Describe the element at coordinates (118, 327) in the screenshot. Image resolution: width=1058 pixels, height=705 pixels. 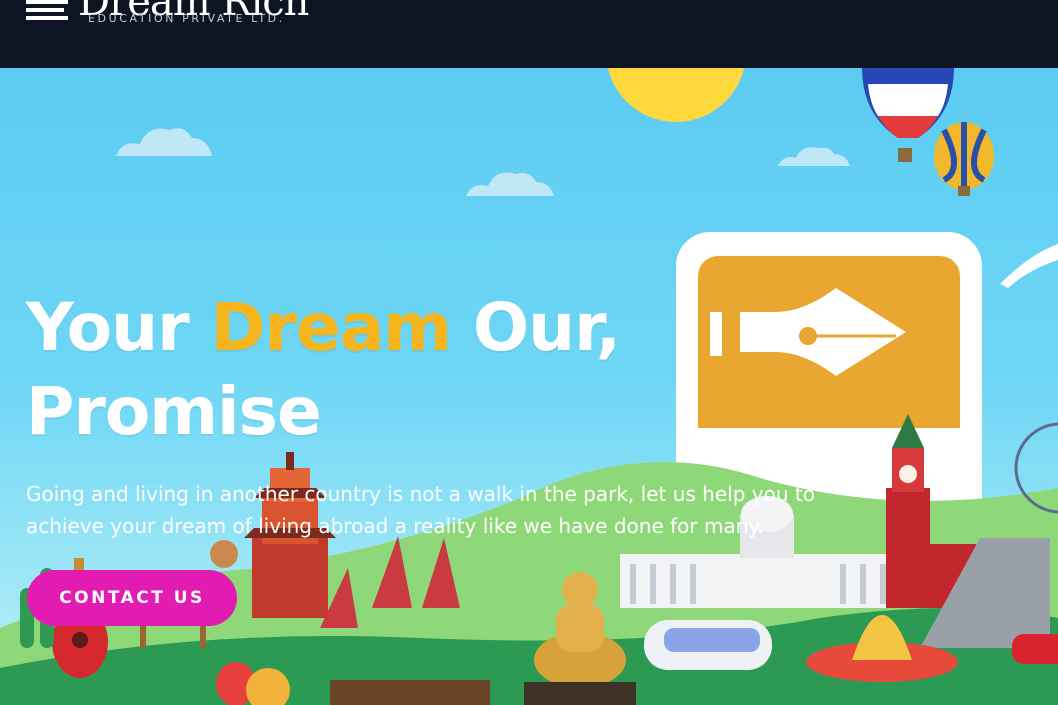
I see `headline-before: Your` at that location.